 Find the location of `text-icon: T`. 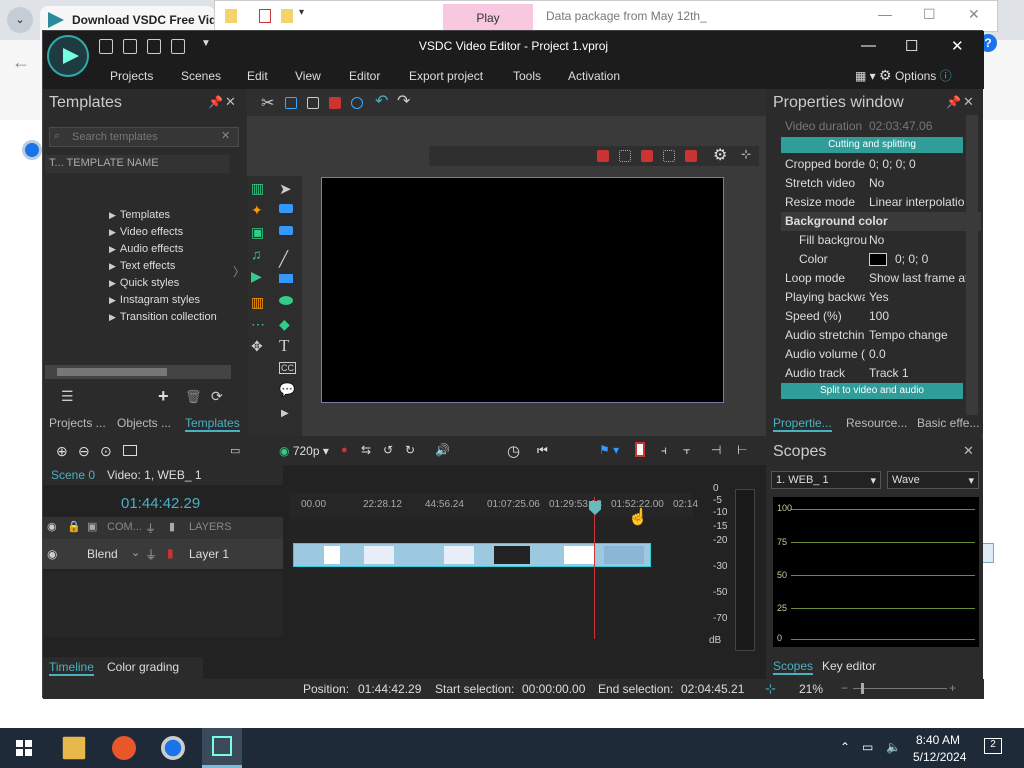

text-icon: T is located at coordinates (284, 346).